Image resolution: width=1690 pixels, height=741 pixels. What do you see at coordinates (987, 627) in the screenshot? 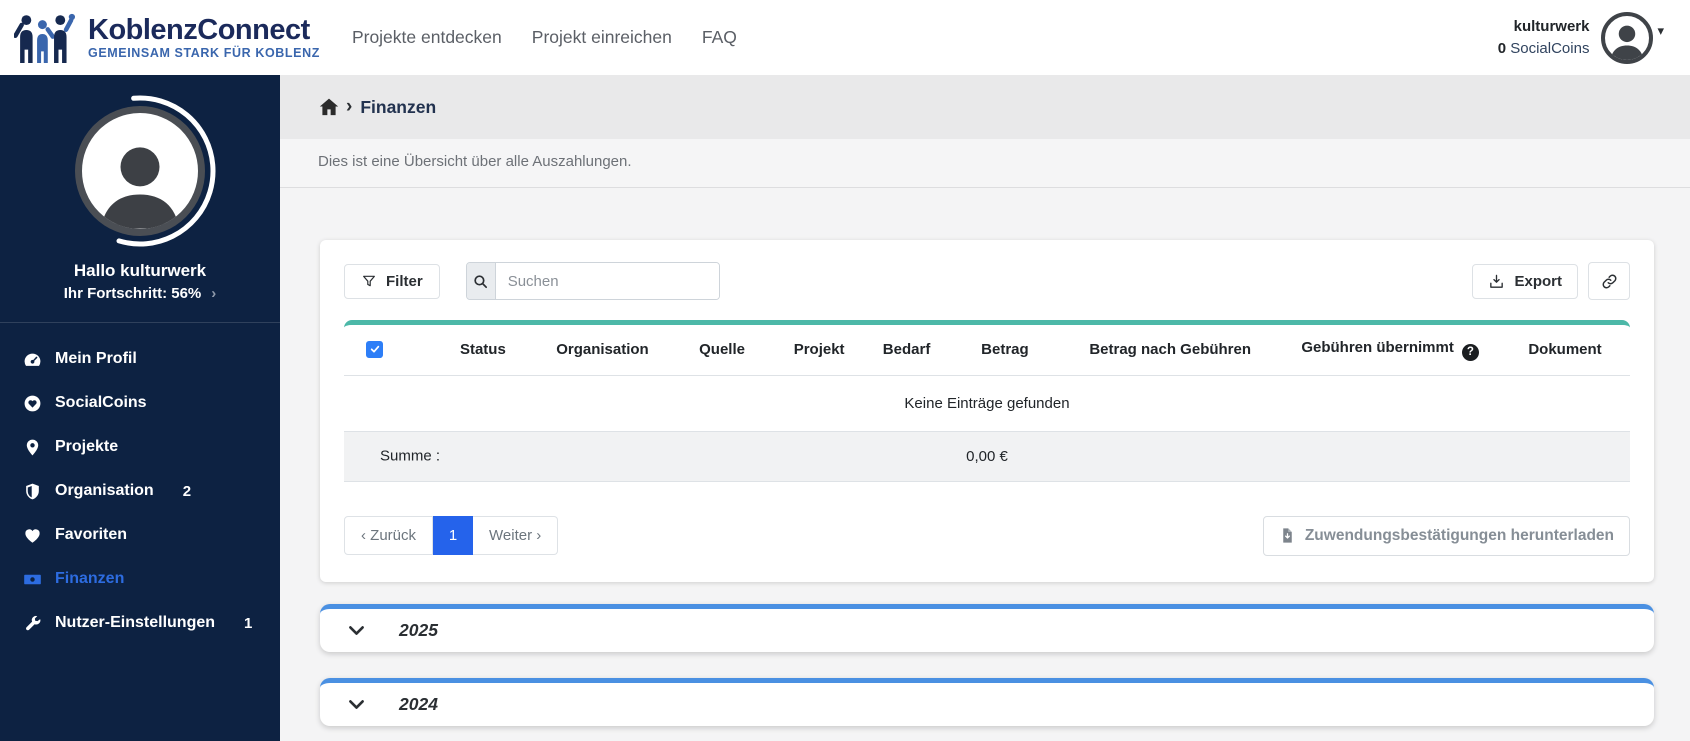
I see `accordion-2025: 2025` at bounding box center [987, 627].